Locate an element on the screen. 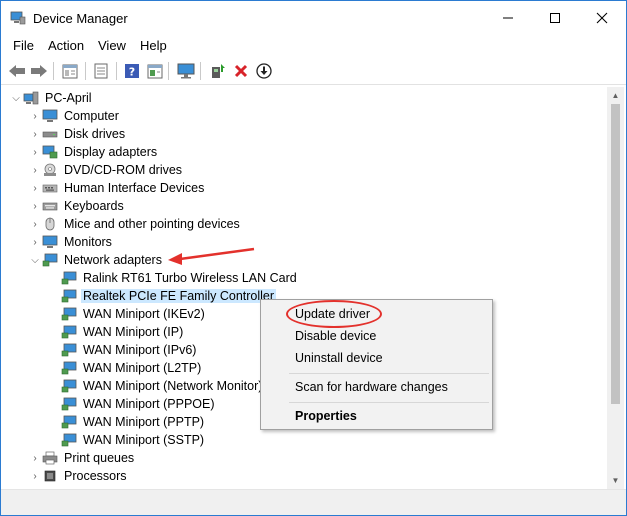  category-label: Network adapters is located at coordinates (113, 260).